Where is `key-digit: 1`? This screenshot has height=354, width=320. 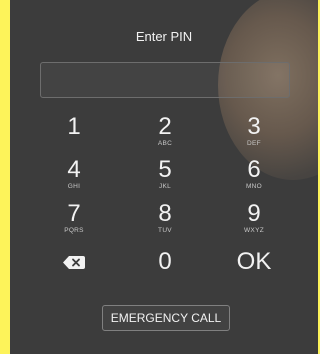
key-digit: 1 is located at coordinates (74, 126).